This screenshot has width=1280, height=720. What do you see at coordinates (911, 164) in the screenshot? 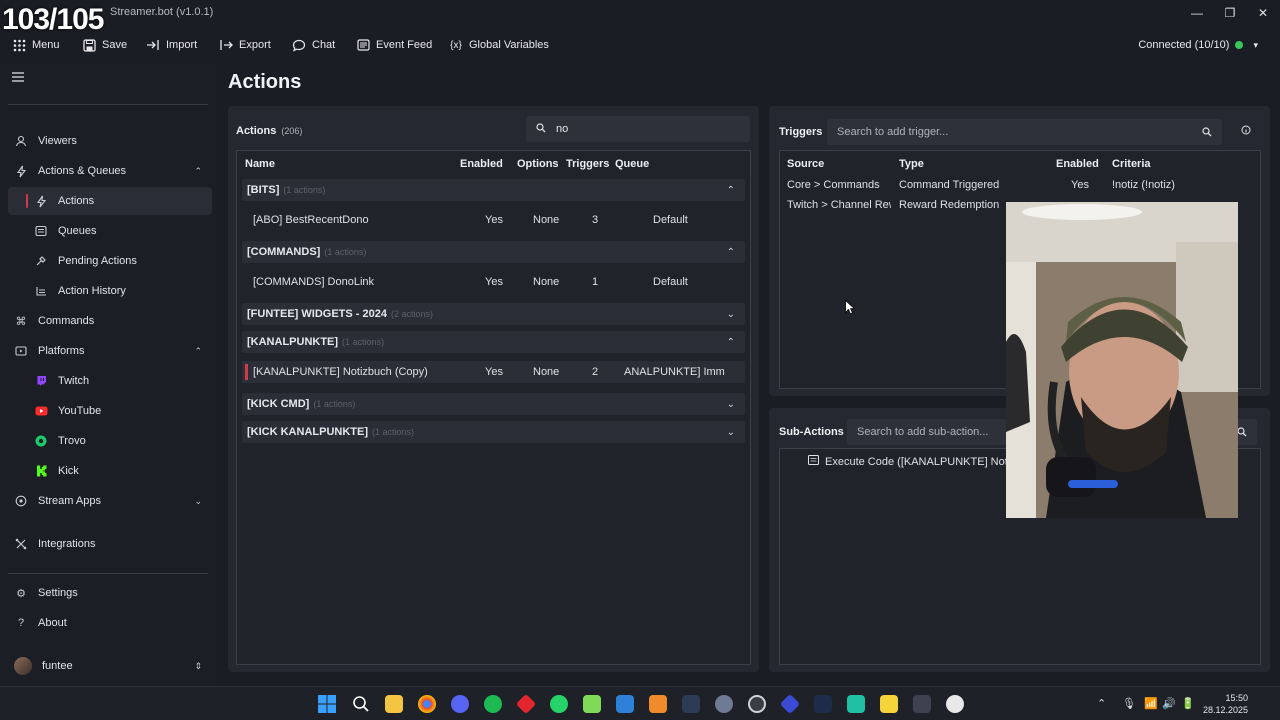
I see `column-header-type: Type` at bounding box center [911, 164].